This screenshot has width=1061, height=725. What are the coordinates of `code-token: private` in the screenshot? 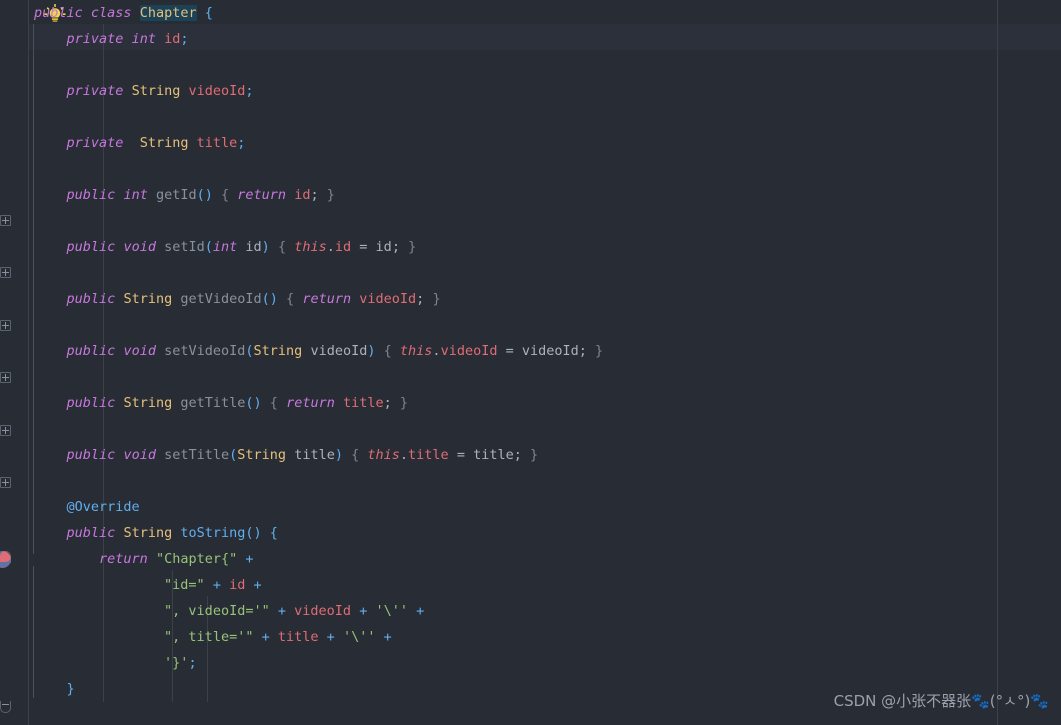 It's located at (95, 39).